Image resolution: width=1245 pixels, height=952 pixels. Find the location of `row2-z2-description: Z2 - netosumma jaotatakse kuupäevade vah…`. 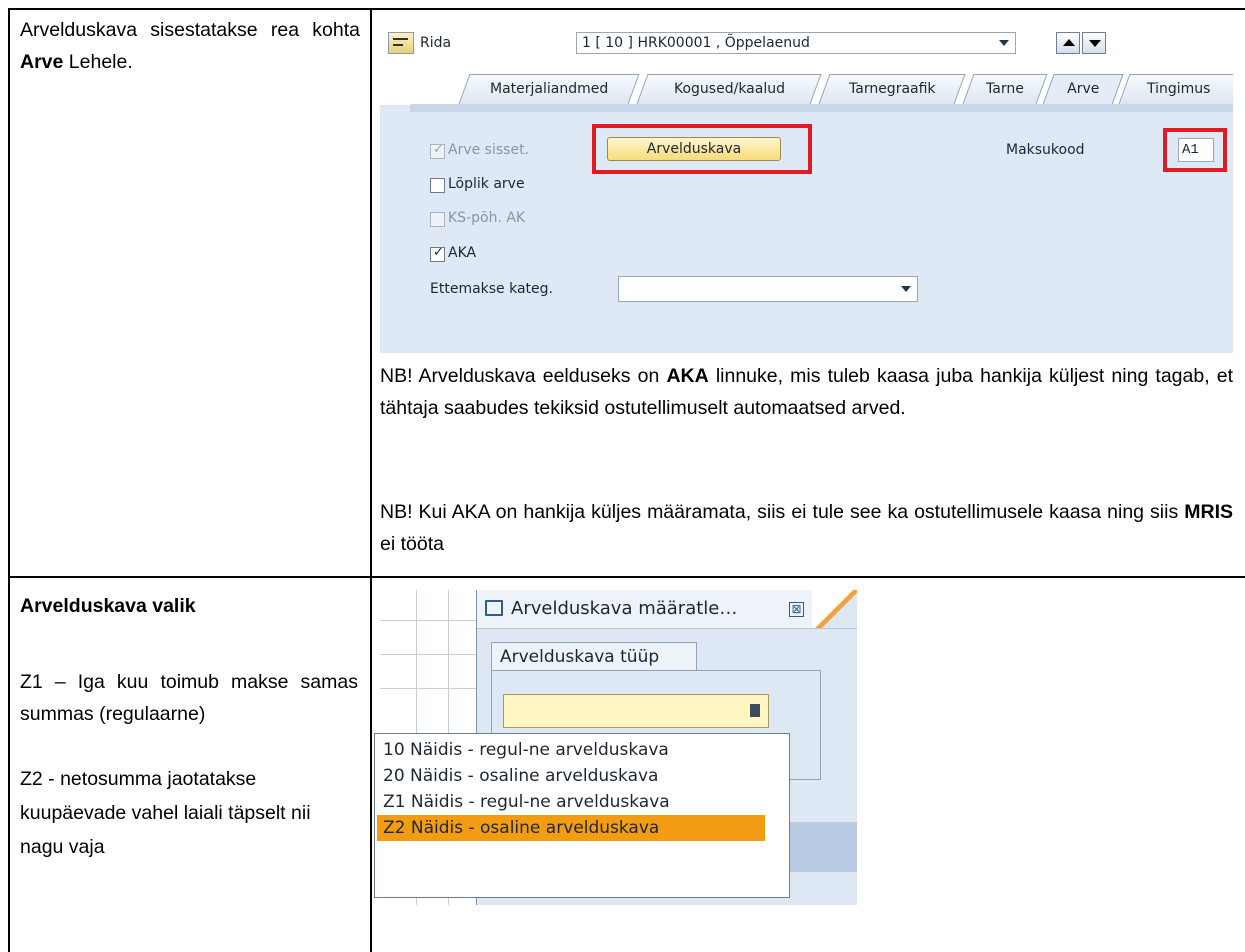

row2-z2-description: Z2 - netosumma jaotatakse kuupäevade vah… is located at coordinates (165, 813).